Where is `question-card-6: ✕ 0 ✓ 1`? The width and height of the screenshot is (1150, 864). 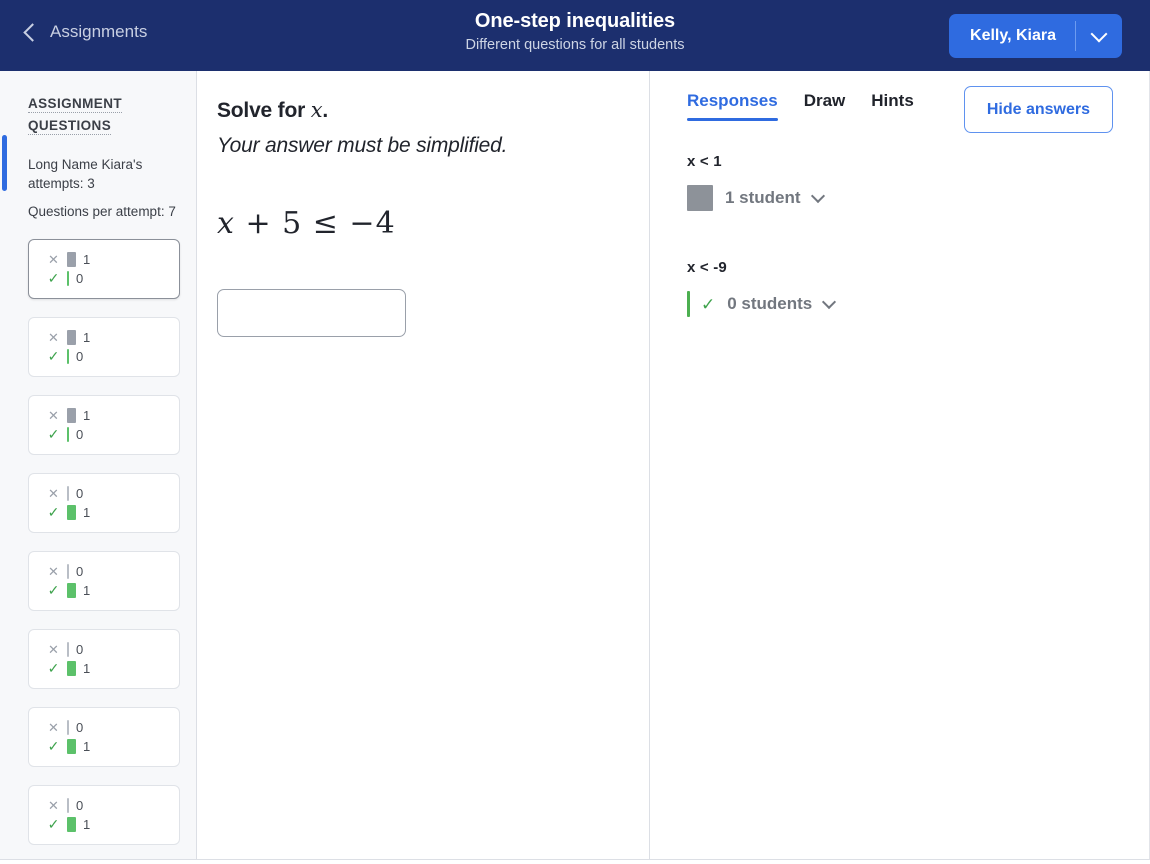 question-card-6: ✕ 0 ✓ 1 is located at coordinates (104, 659).